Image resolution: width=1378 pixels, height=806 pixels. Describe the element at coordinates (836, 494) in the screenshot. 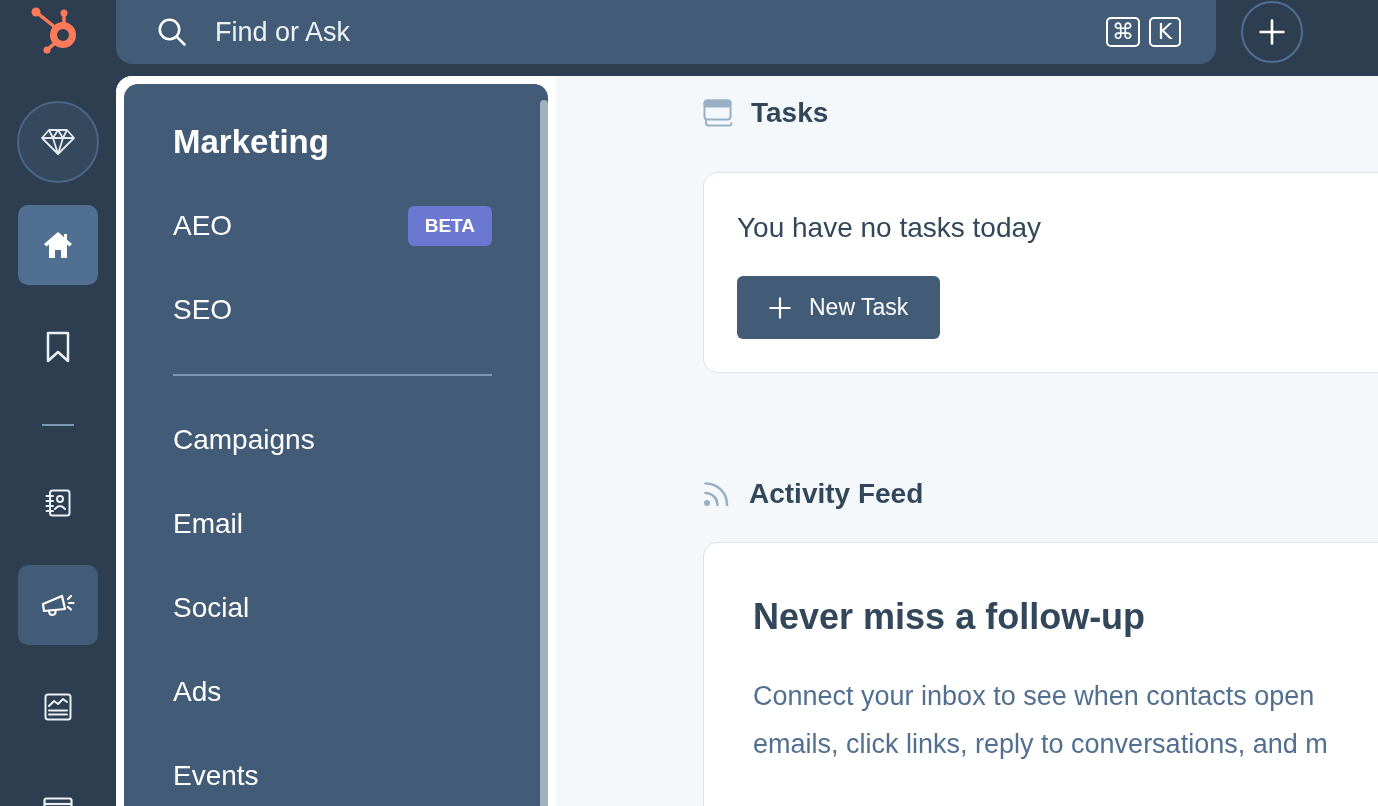

I see `section-title: Activity Feed` at that location.